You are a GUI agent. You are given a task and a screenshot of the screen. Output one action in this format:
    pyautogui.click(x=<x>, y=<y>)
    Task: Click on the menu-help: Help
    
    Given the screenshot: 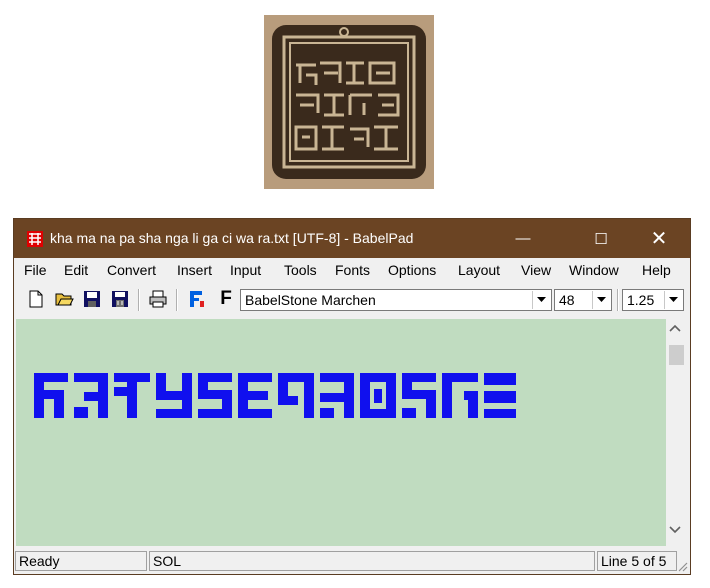 What is the action you would take?
    pyautogui.click(x=656, y=270)
    